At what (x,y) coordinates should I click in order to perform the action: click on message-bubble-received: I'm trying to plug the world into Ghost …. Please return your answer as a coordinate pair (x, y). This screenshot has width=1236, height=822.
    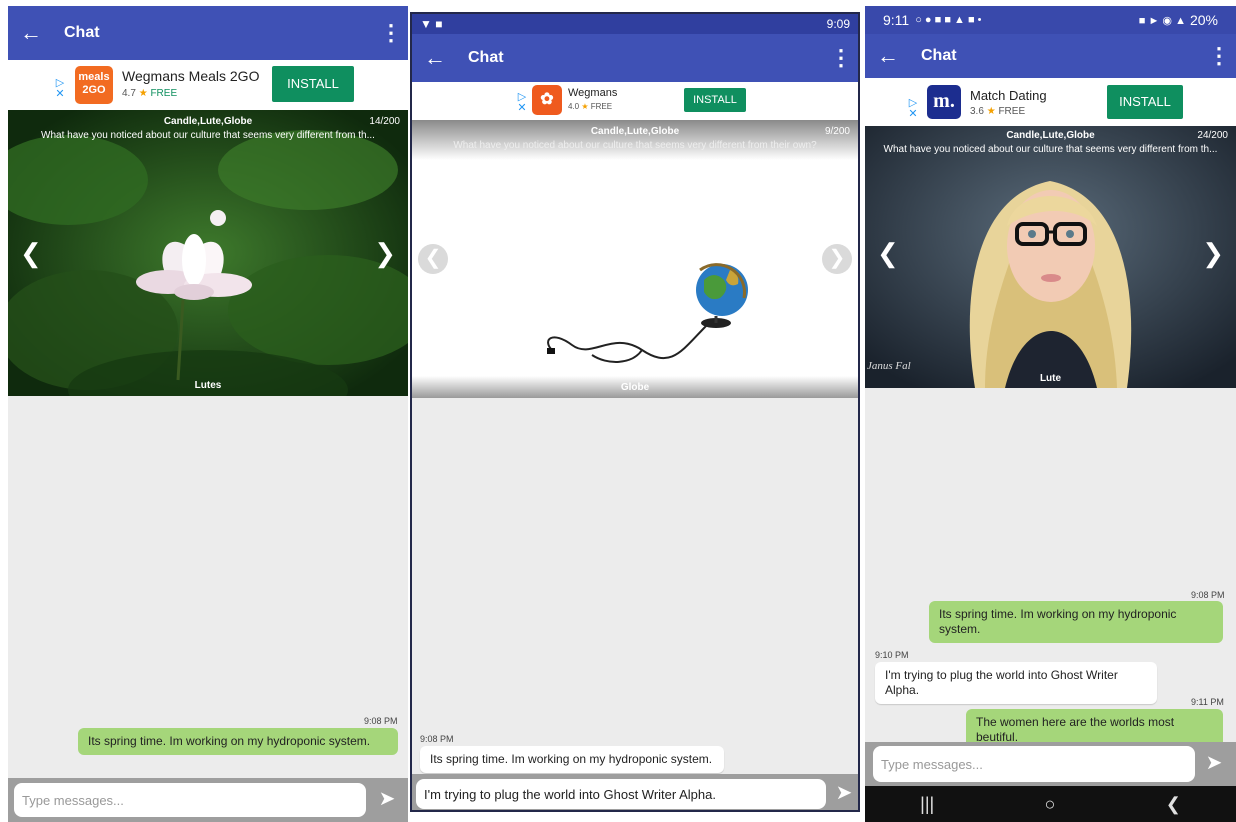
    Looking at the image, I should click on (1016, 683).